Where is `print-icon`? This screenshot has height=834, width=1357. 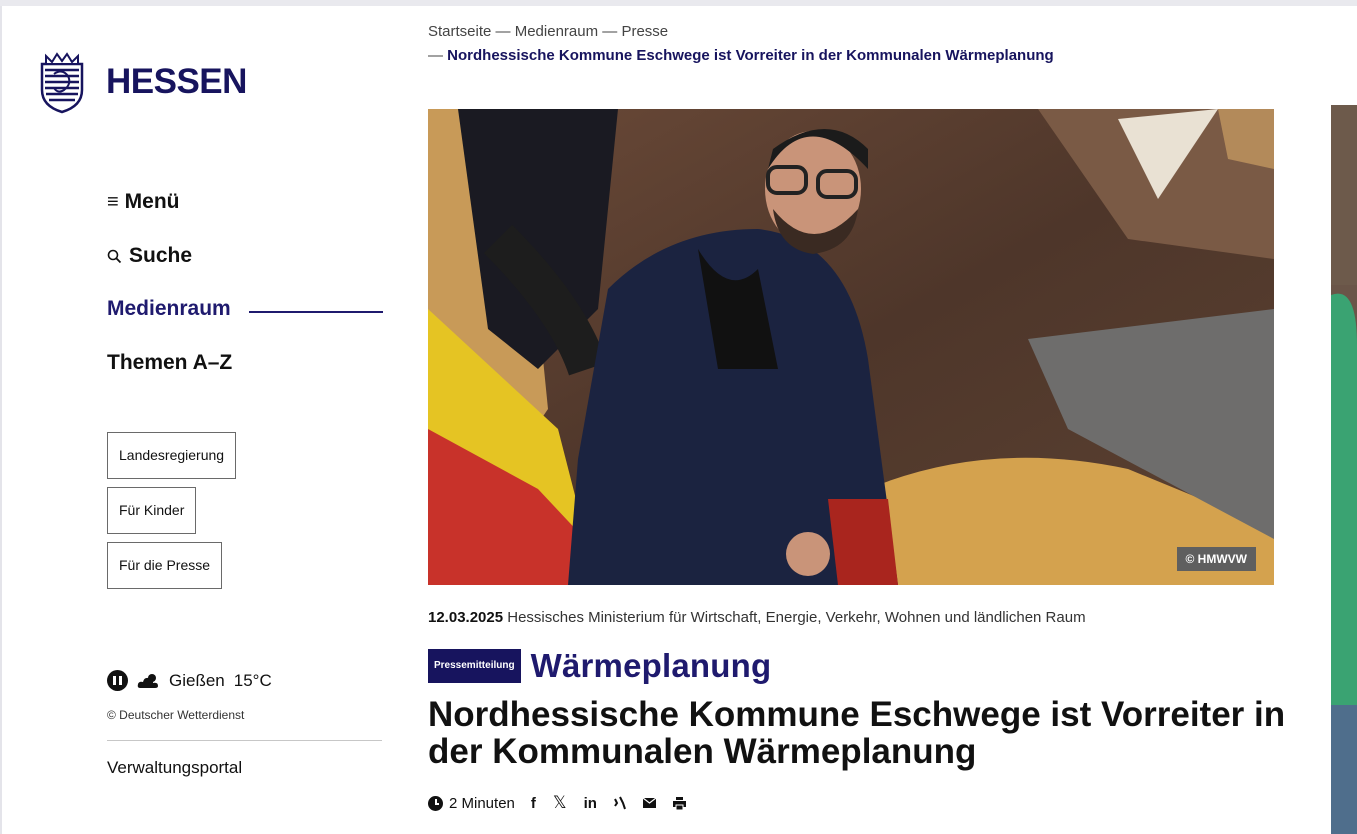 print-icon is located at coordinates (679, 803).